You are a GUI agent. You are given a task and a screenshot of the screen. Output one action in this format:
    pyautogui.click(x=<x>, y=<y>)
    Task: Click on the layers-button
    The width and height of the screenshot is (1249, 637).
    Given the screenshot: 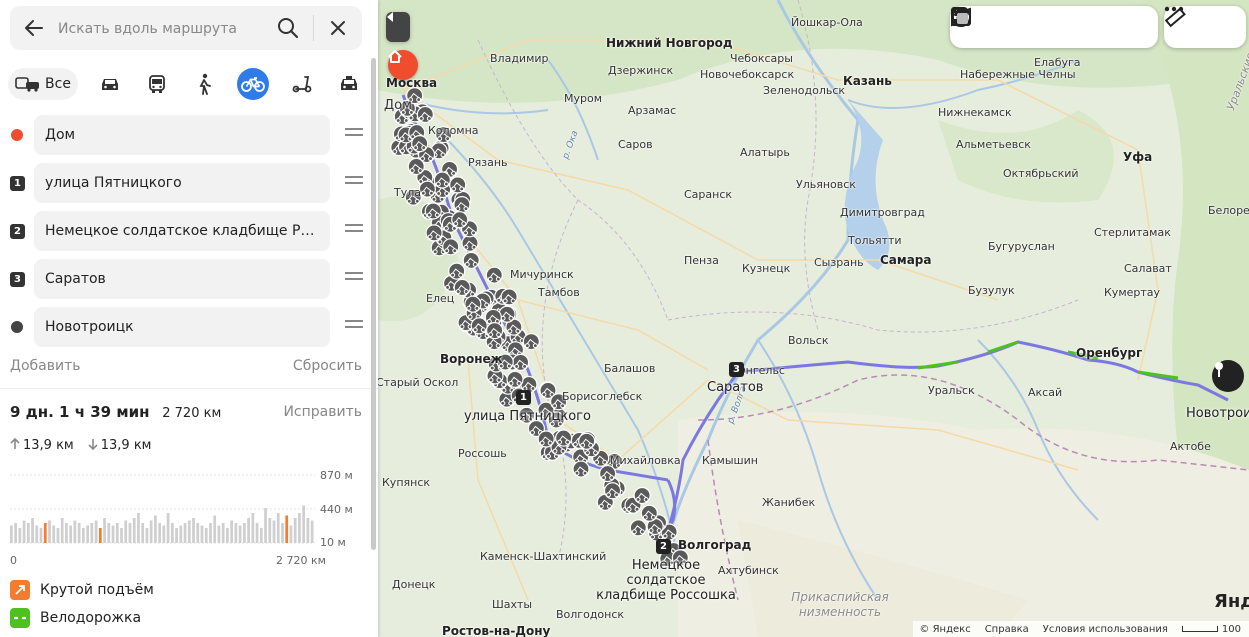 What is the action you would take?
    pyautogui.click(x=1052, y=27)
    